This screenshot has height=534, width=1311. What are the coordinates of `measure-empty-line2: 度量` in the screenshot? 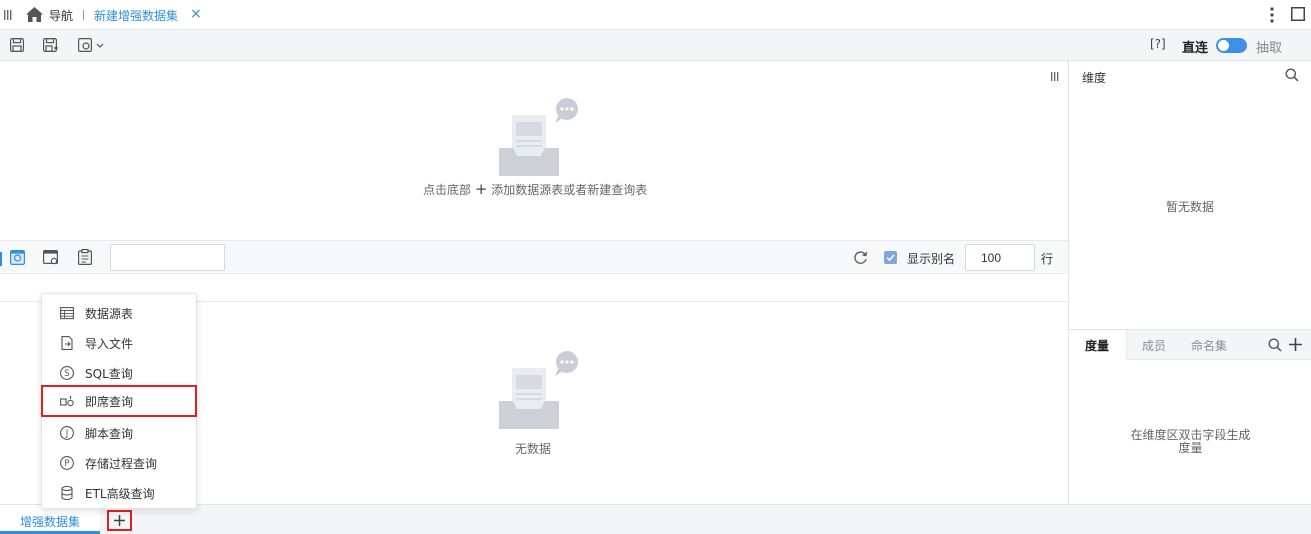 It's located at (1190, 448).